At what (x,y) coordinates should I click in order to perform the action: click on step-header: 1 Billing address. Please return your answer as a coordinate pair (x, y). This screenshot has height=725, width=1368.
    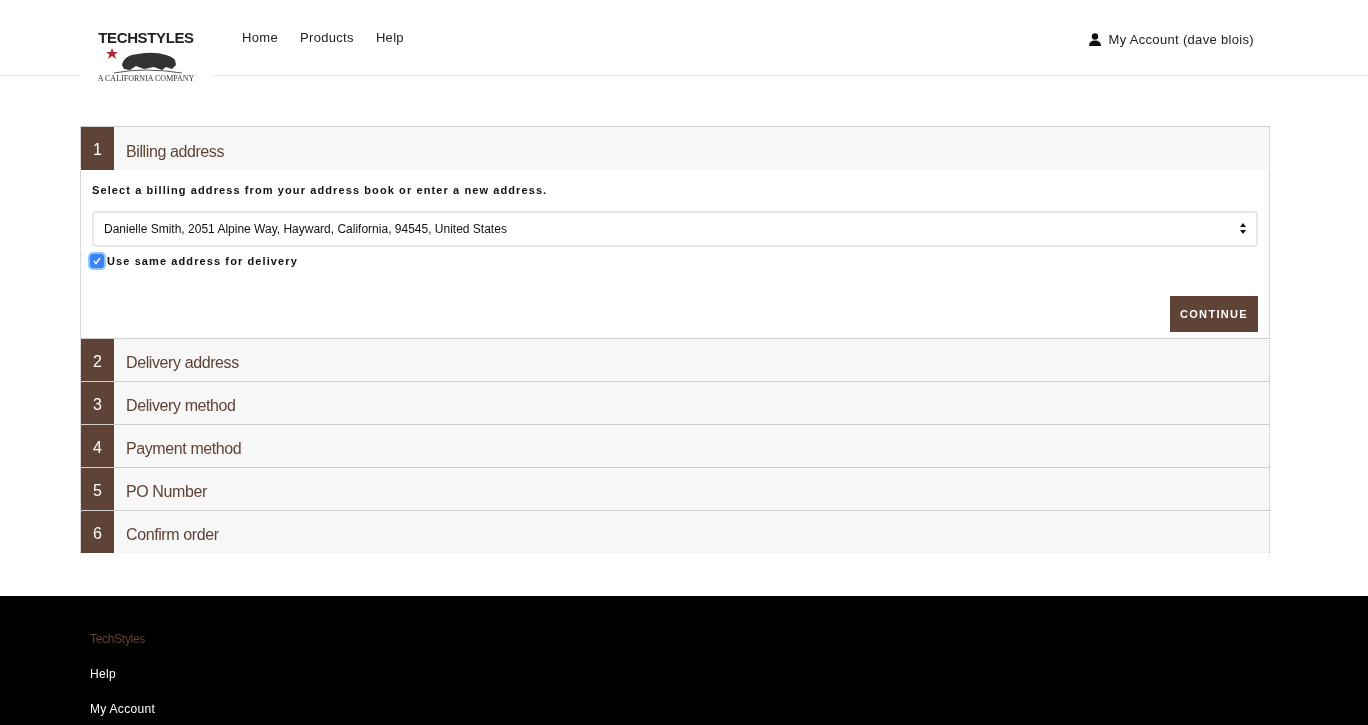
    Looking at the image, I should click on (675, 148).